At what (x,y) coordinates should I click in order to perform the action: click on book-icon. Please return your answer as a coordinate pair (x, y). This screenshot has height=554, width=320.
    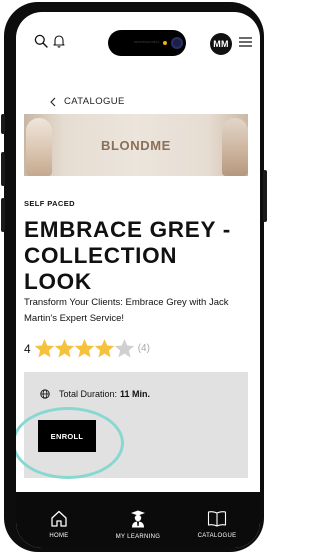
    Looking at the image, I should click on (217, 519).